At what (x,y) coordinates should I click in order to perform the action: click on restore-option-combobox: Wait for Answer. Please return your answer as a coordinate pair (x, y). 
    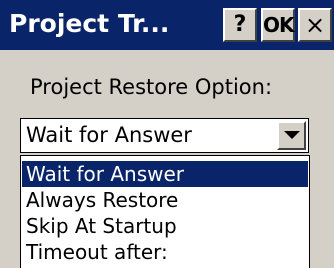
    Looking at the image, I should click on (164, 135).